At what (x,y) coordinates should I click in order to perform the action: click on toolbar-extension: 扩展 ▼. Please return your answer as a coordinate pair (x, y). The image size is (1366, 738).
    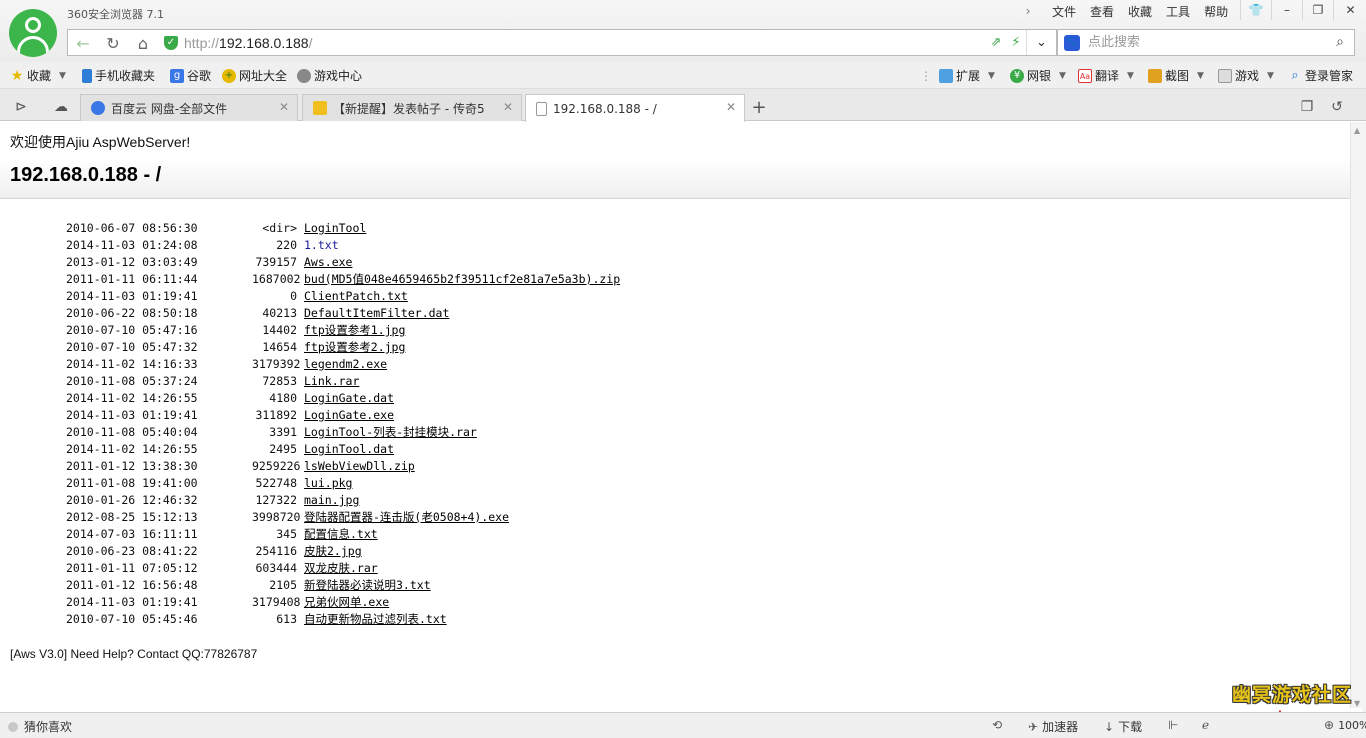
    Looking at the image, I should click on (967, 75).